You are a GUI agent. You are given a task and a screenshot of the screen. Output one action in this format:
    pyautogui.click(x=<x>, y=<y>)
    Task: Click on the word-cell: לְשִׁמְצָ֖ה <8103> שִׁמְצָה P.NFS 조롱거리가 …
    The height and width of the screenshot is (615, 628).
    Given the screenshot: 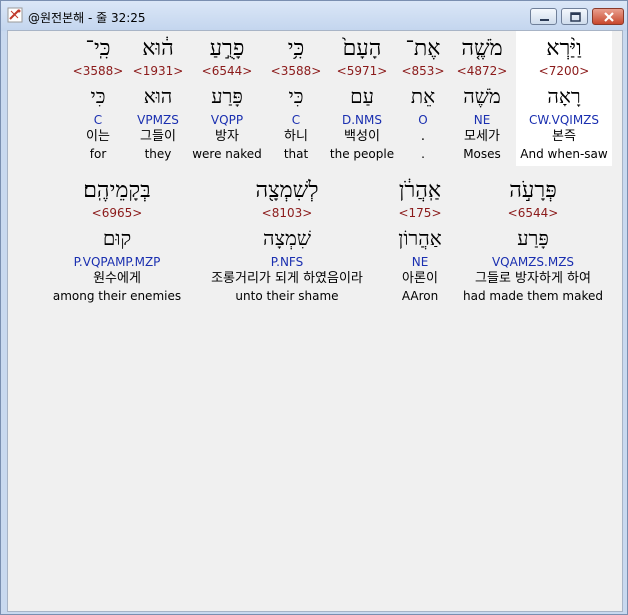 What is the action you would take?
    pyautogui.click(x=287, y=240)
    